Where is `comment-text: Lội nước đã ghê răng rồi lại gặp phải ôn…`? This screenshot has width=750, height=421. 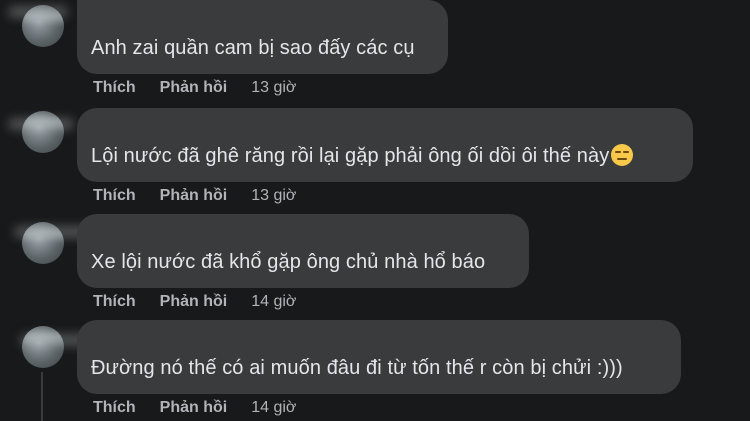 comment-text: Lội nước đã ghê răng rồi lại gặp phải ôn… is located at coordinates (362, 156).